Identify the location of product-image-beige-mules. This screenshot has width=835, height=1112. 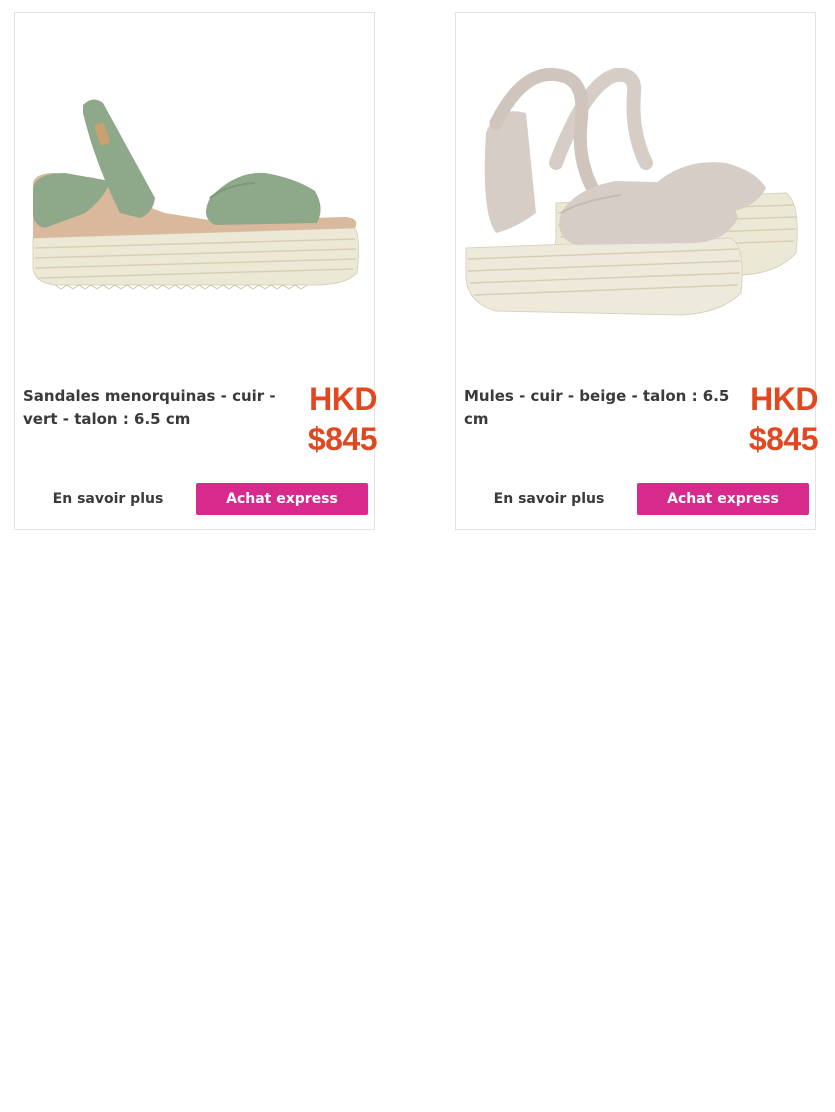
(635, 193).